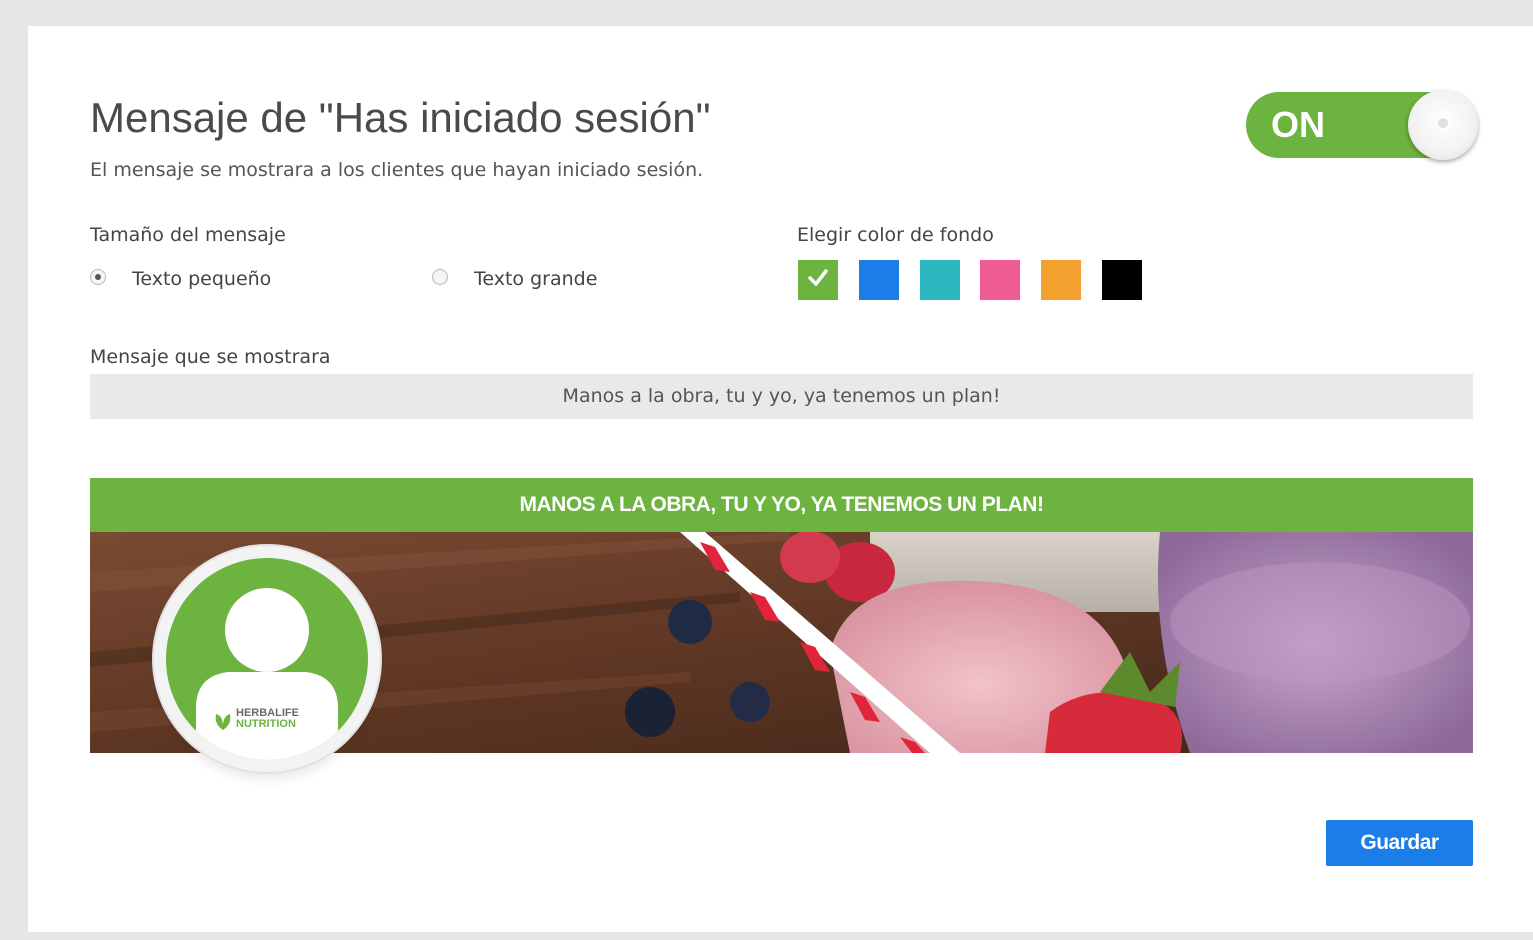  What do you see at coordinates (895, 235) in the screenshot?
I see `background-color-label: Elegir color de fondo` at bounding box center [895, 235].